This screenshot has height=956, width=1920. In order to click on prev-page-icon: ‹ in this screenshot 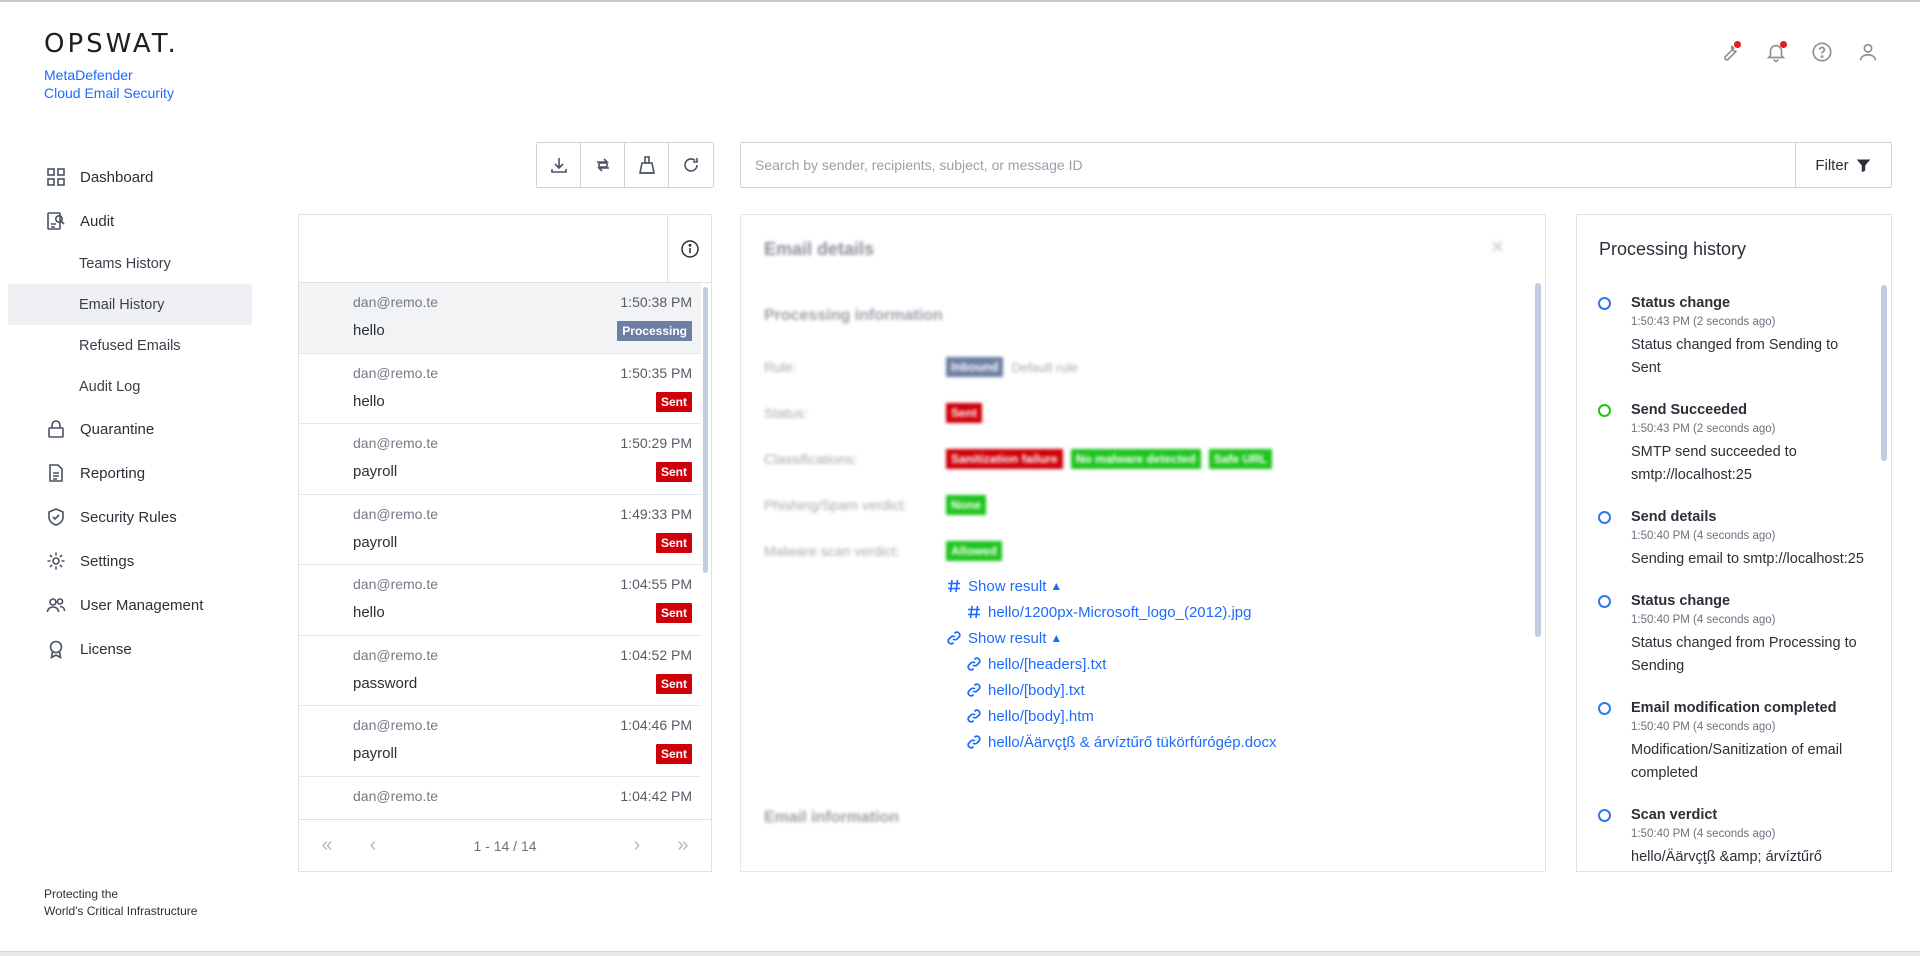, I will do `click(373, 846)`.